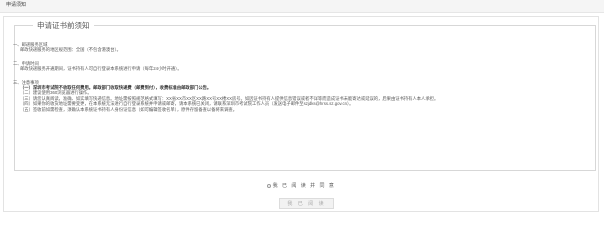 This screenshot has width=604, height=240. I want to click on confirm-button: 我 已 阅 读, so click(306, 203).